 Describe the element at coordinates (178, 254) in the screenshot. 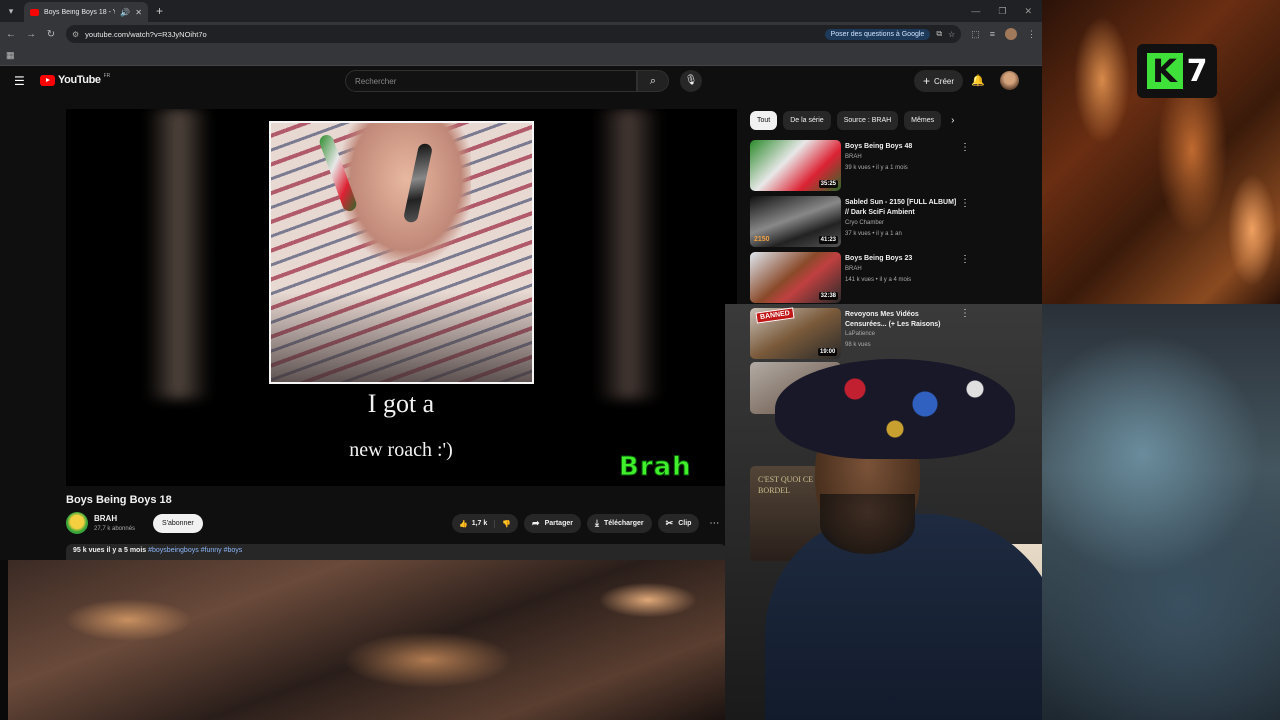

I see `blurred-edge-left` at that location.